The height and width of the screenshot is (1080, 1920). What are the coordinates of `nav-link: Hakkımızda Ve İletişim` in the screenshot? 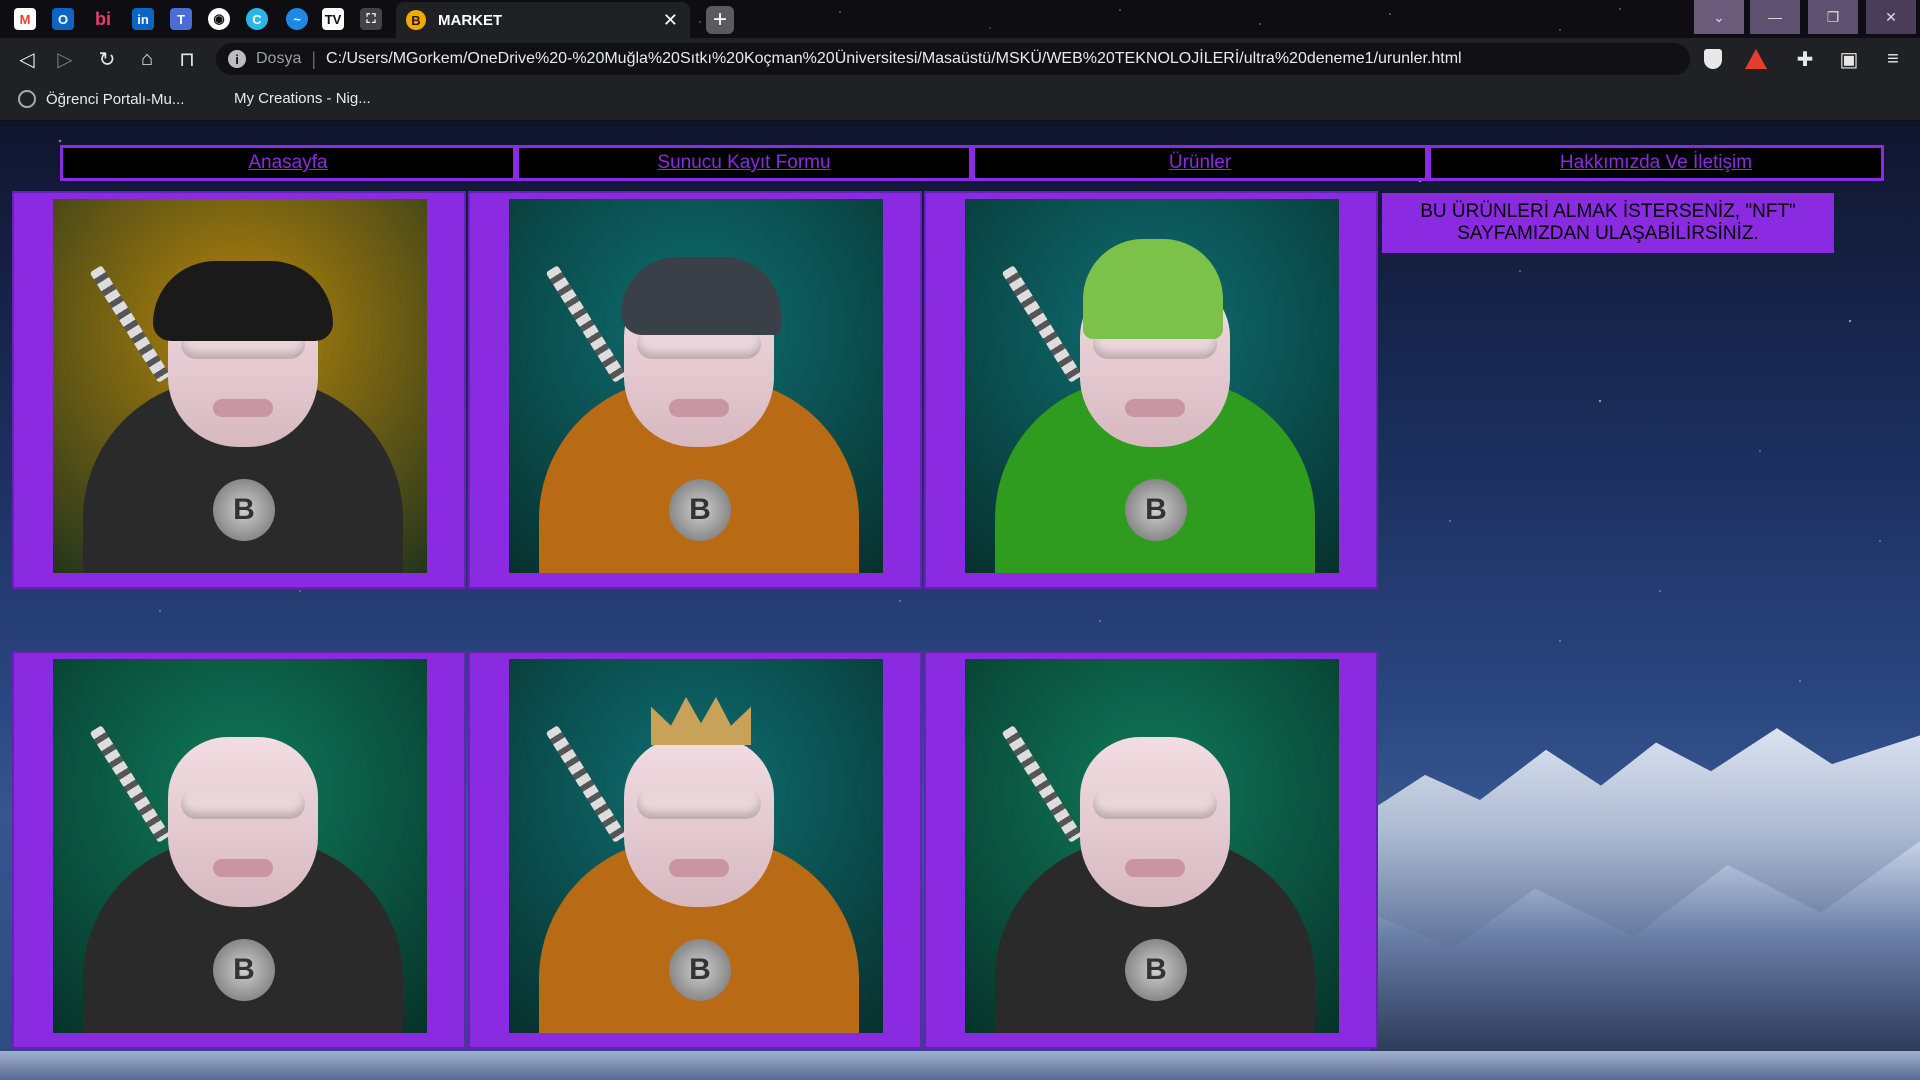 It's located at (1656, 163).